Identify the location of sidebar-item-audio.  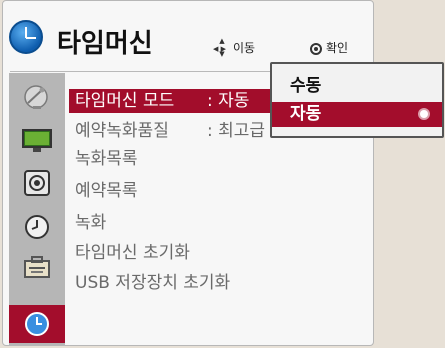
(37, 183).